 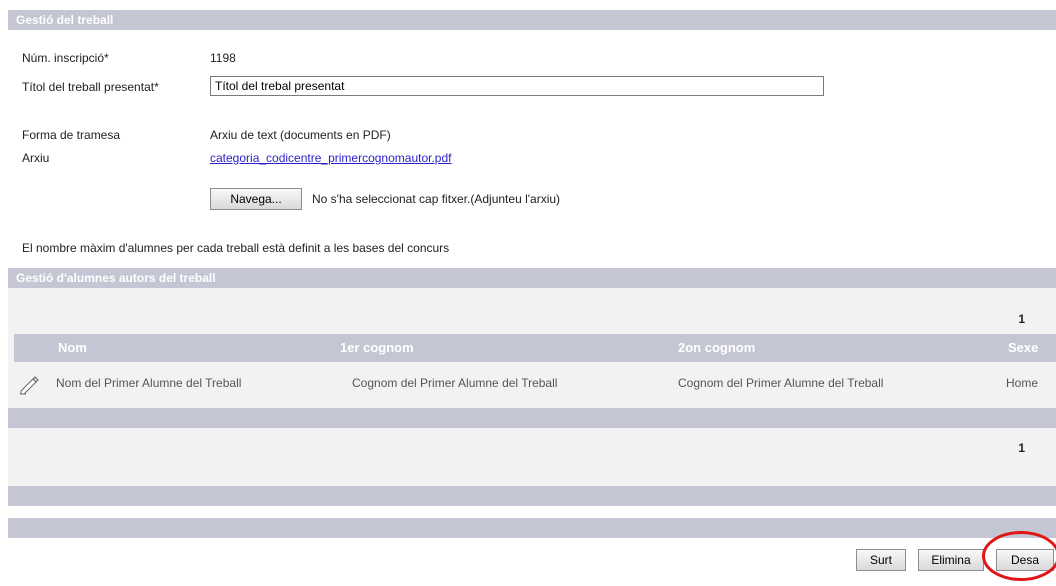 What do you see at coordinates (223, 58) in the screenshot?
I see `inscription-value: 1198` at bounding box center [223, 58].